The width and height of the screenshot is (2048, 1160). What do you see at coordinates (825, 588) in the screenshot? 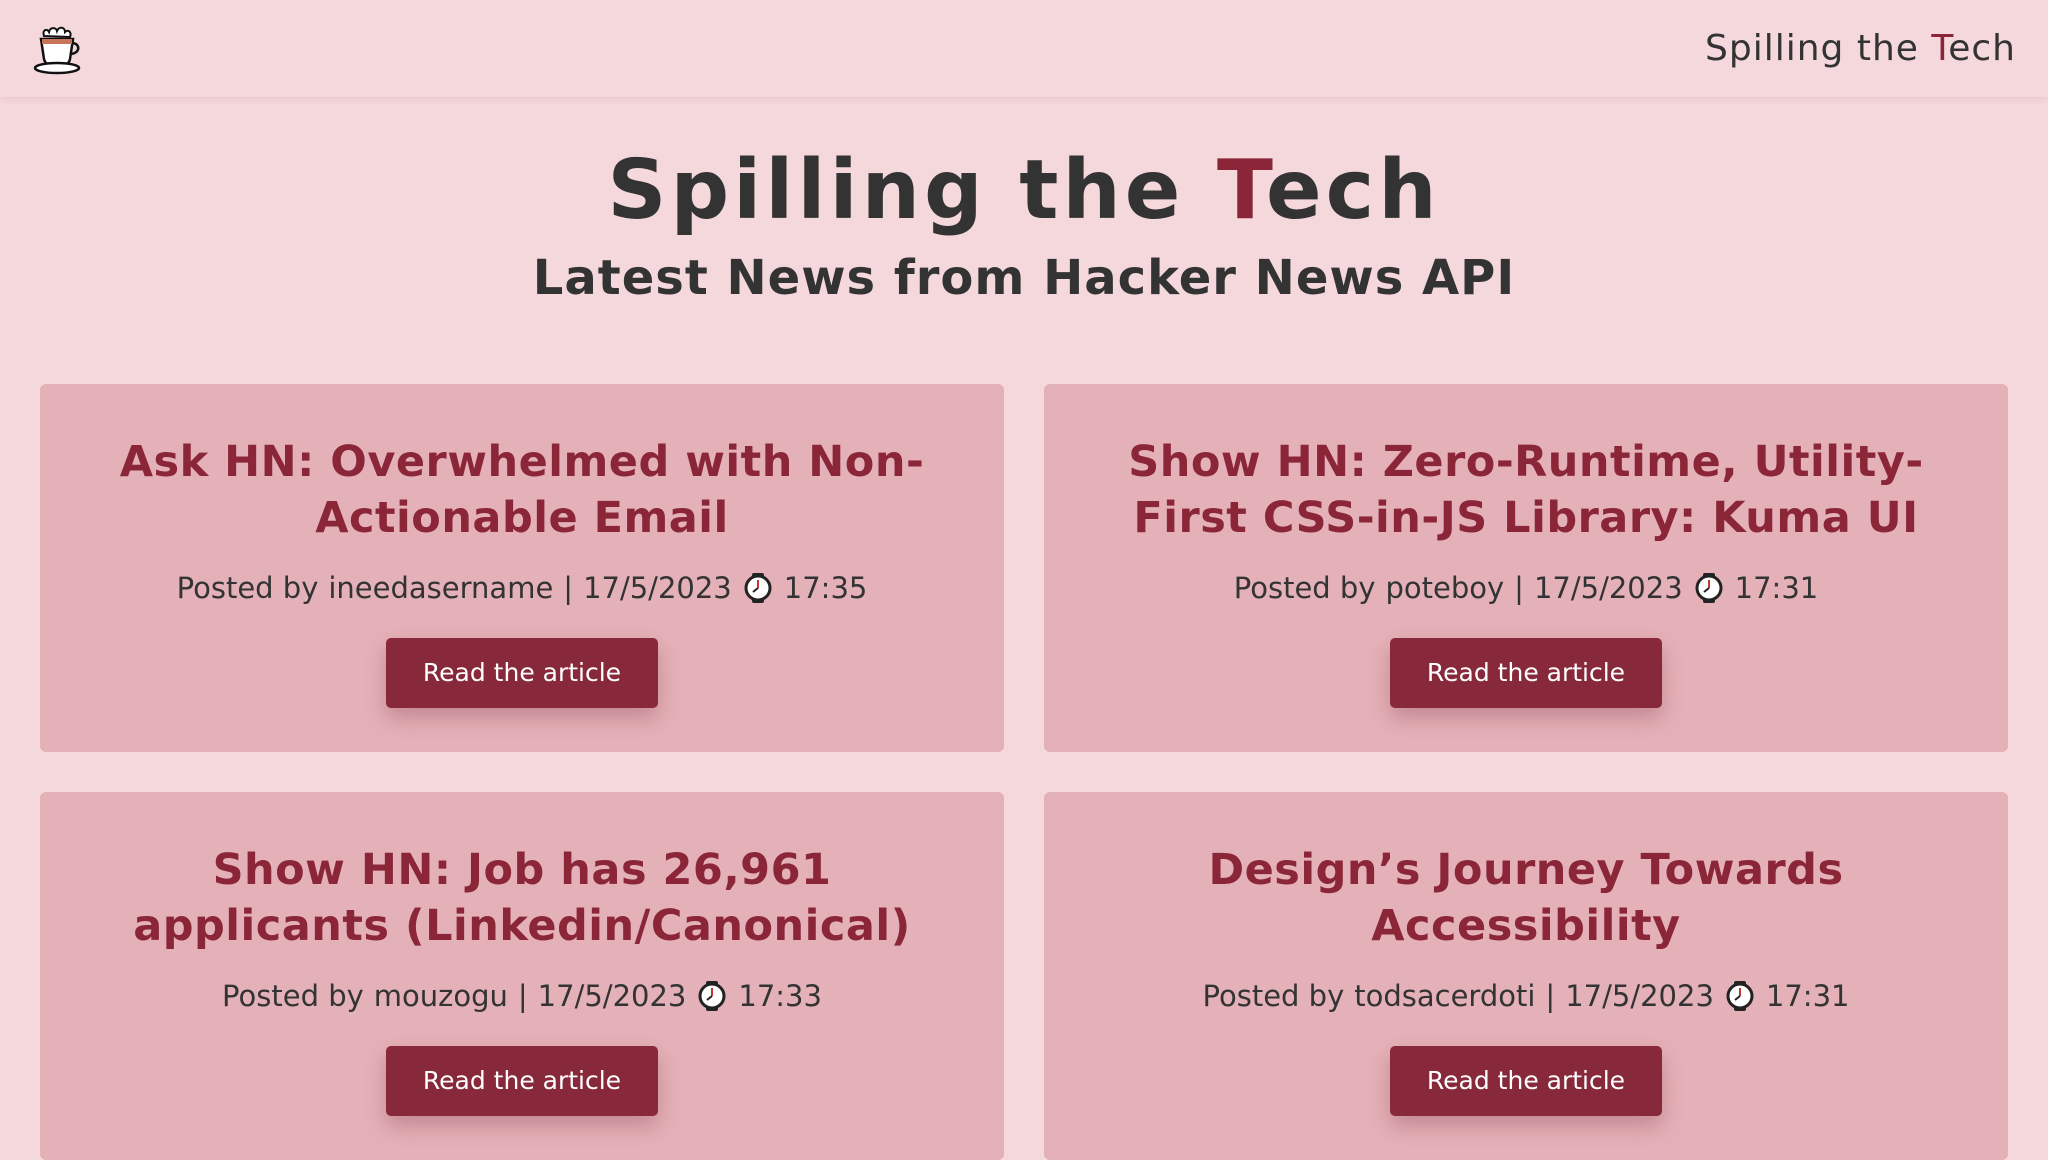
I see `article-time: 17:35` at bounding box center [825, 588].